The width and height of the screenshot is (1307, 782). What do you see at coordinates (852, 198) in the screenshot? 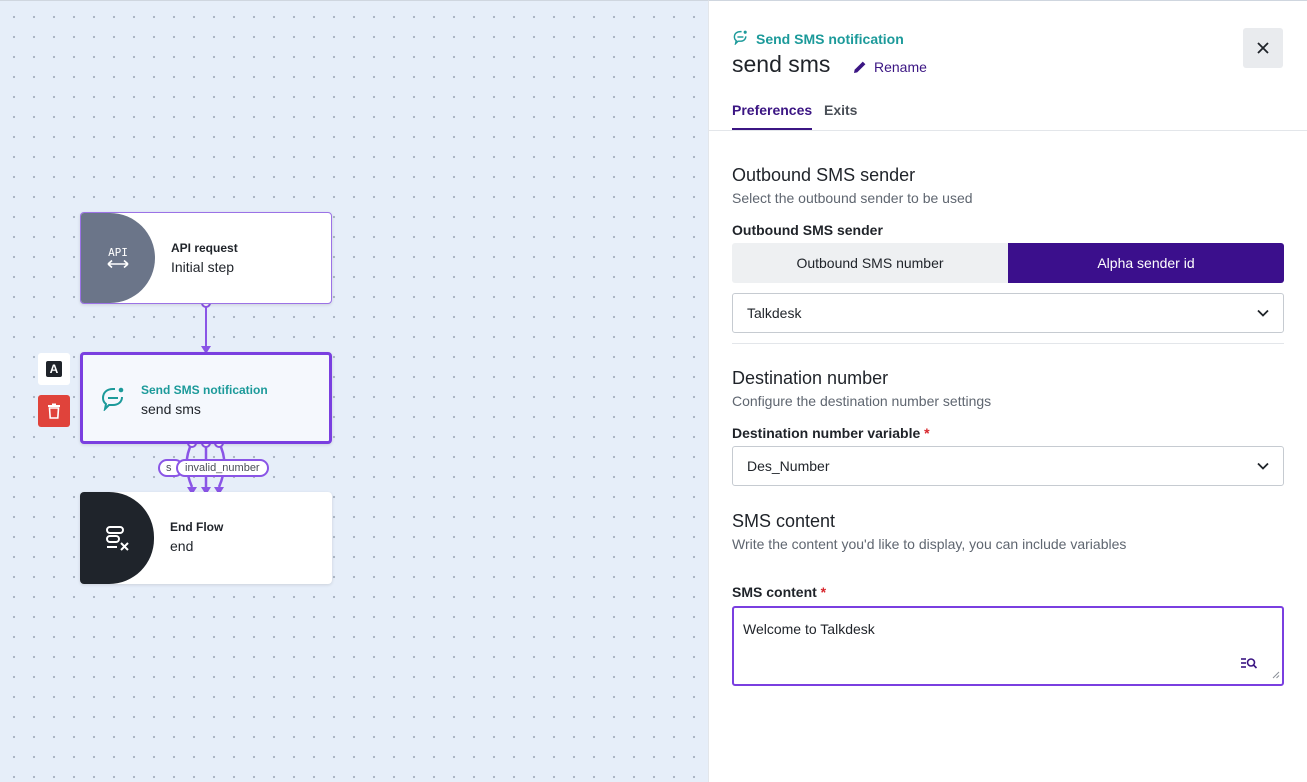
I see `outbound-section-description: Select the outbound sender to be used` at bounding box center [852, 198].